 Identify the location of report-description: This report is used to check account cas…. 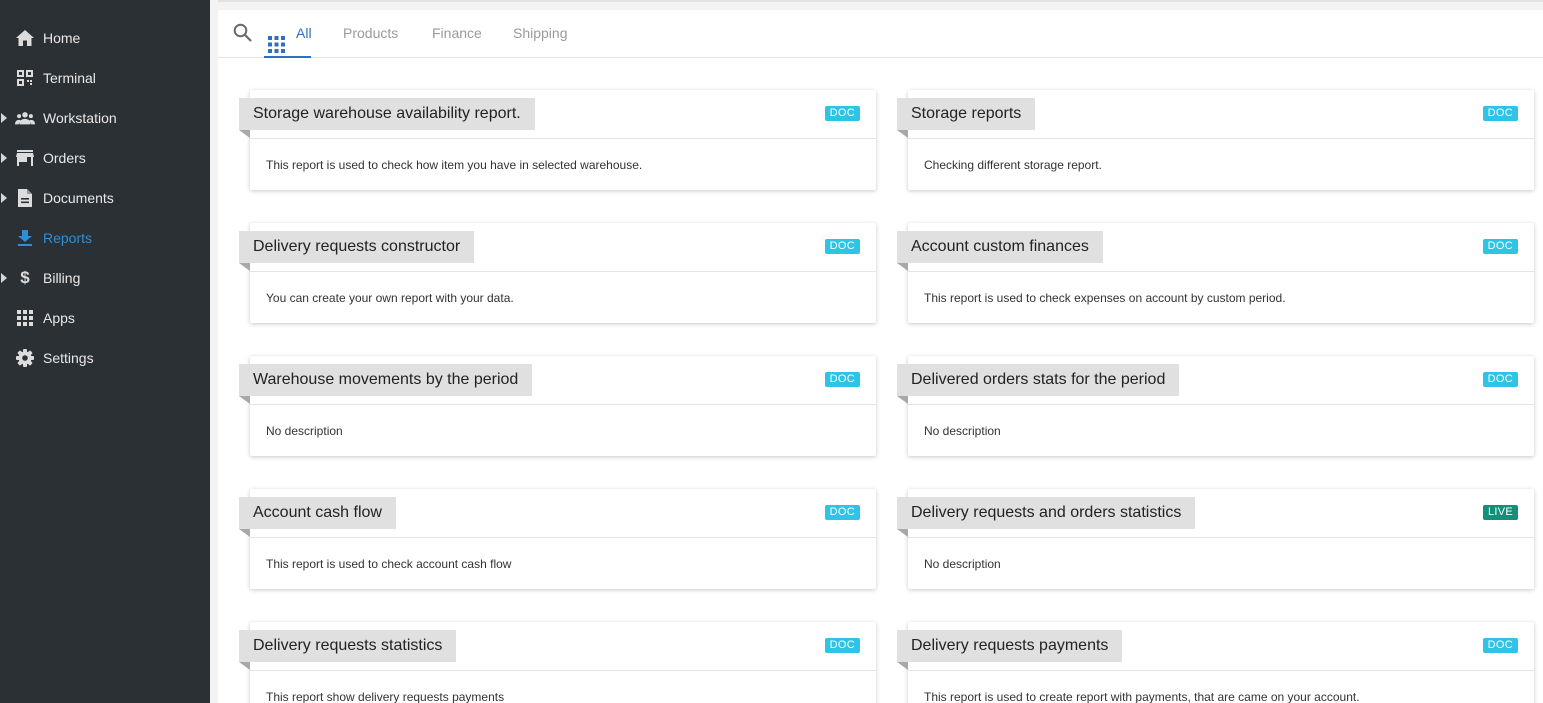
(389, 564).